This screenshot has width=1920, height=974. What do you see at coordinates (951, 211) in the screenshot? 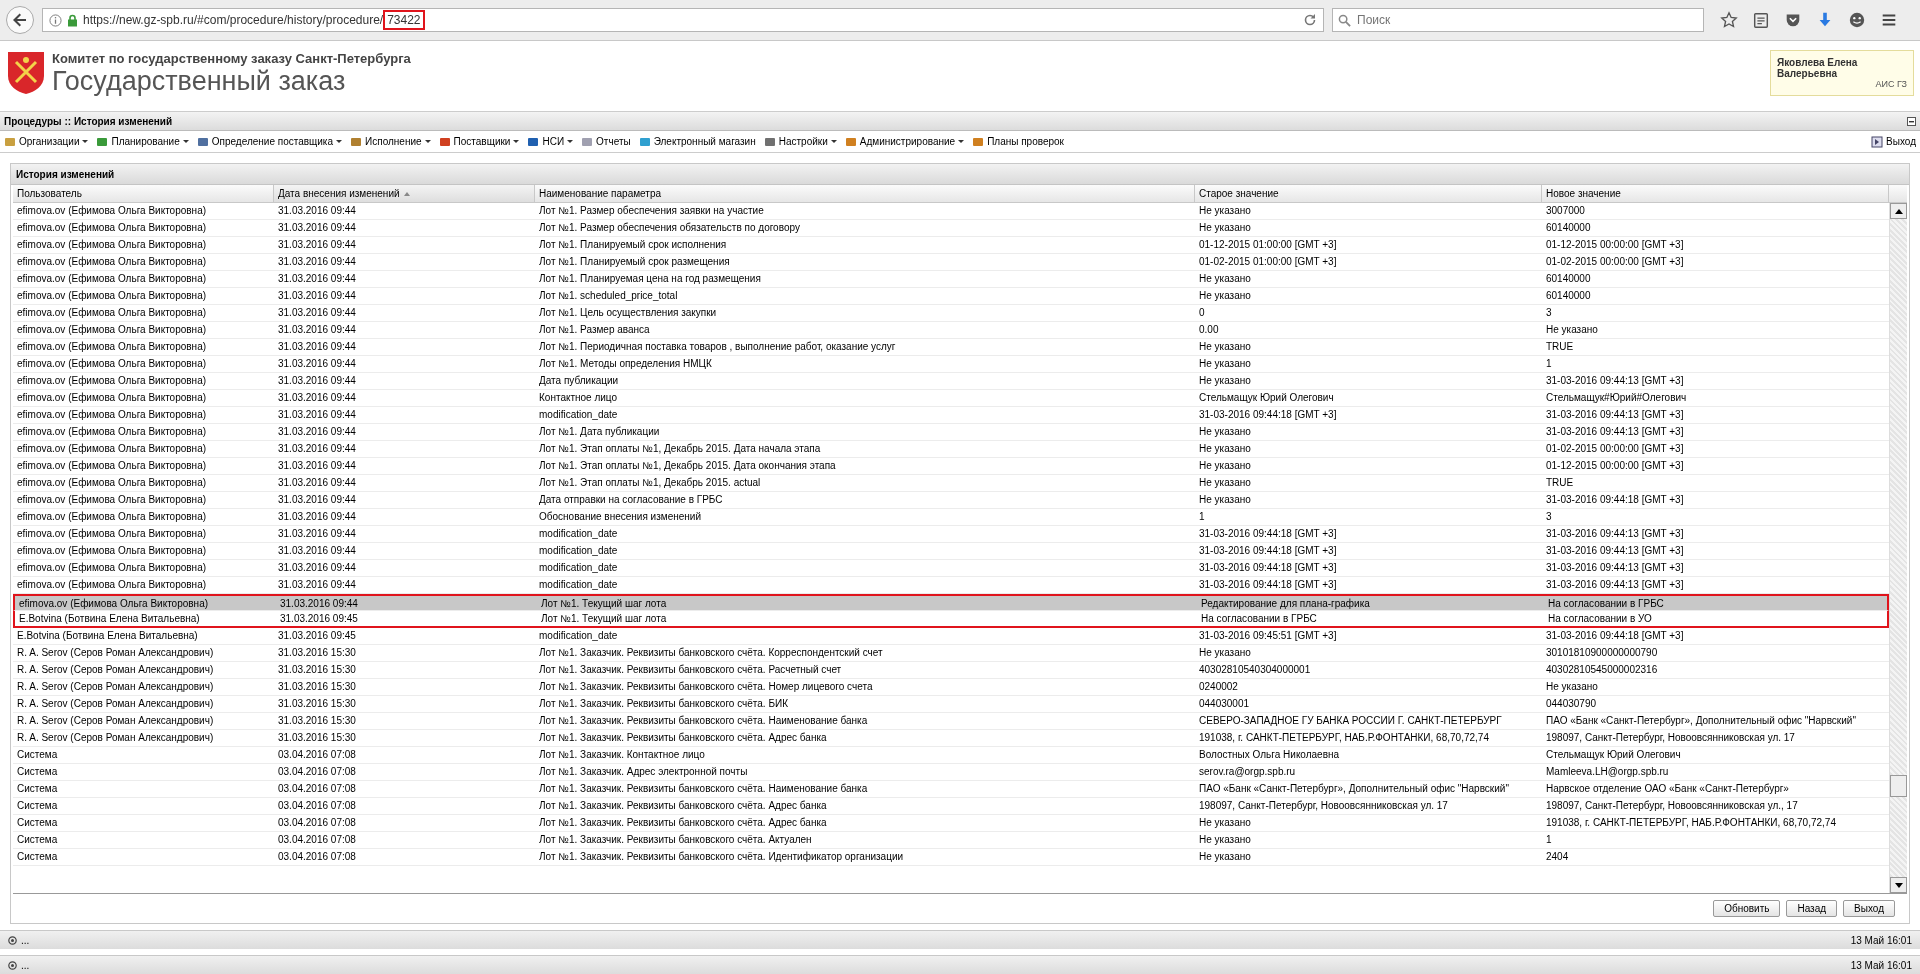
I see `table-row: efimova.ov (Ефимова Ольга Викторовна) 31.03.2016 09:44 Лот №1. Размер обеспечения заявки на участие Не указано 3007000` at bounding box center [951, 211].